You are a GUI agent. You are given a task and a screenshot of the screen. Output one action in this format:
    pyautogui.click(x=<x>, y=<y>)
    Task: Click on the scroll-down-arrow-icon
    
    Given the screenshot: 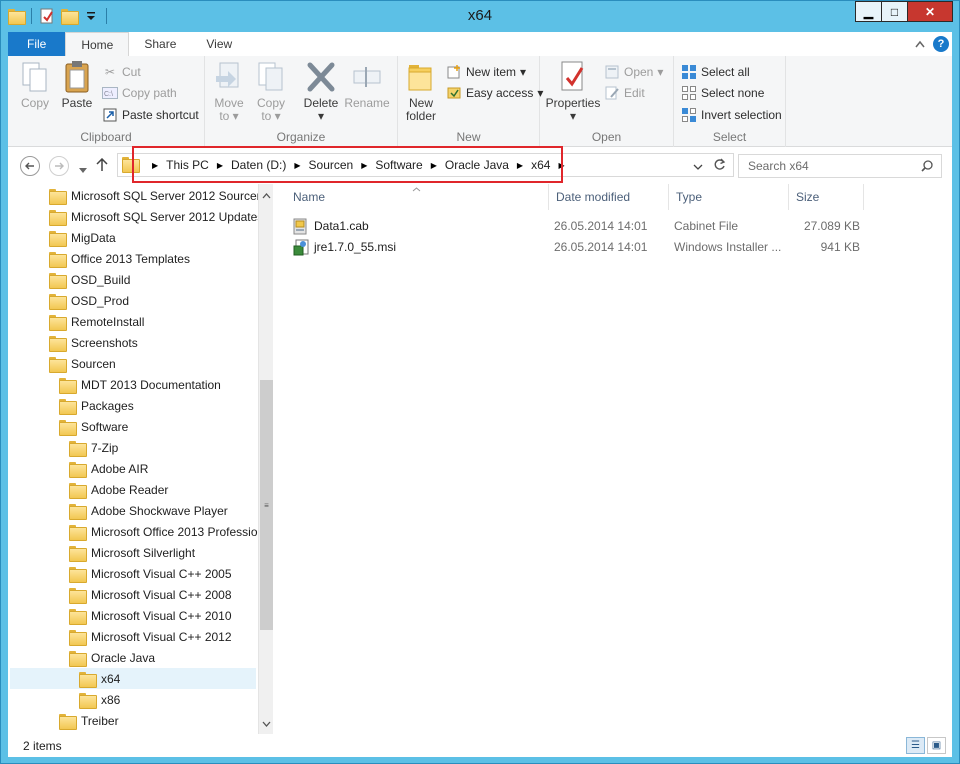 What is the action you would take?
    pyautogui.click(x=266, y=723)
    